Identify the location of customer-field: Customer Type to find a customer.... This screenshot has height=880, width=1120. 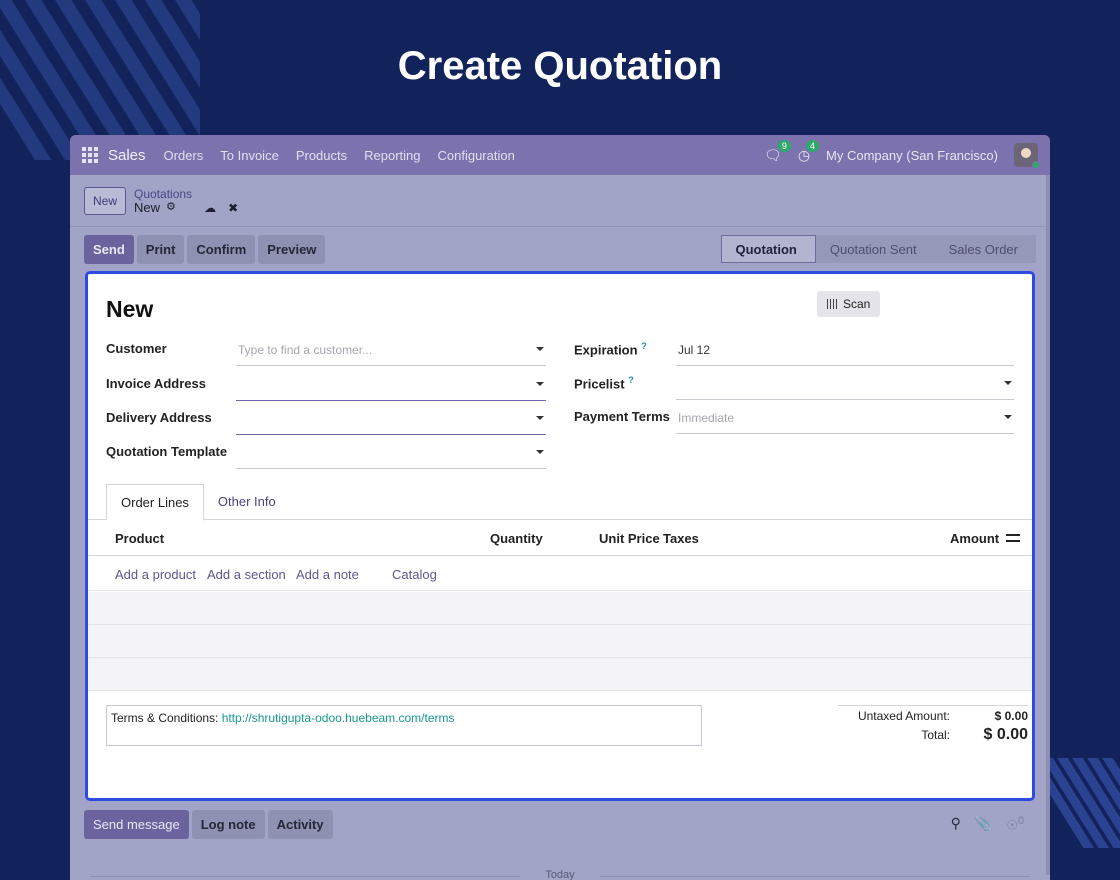
(326, 353).